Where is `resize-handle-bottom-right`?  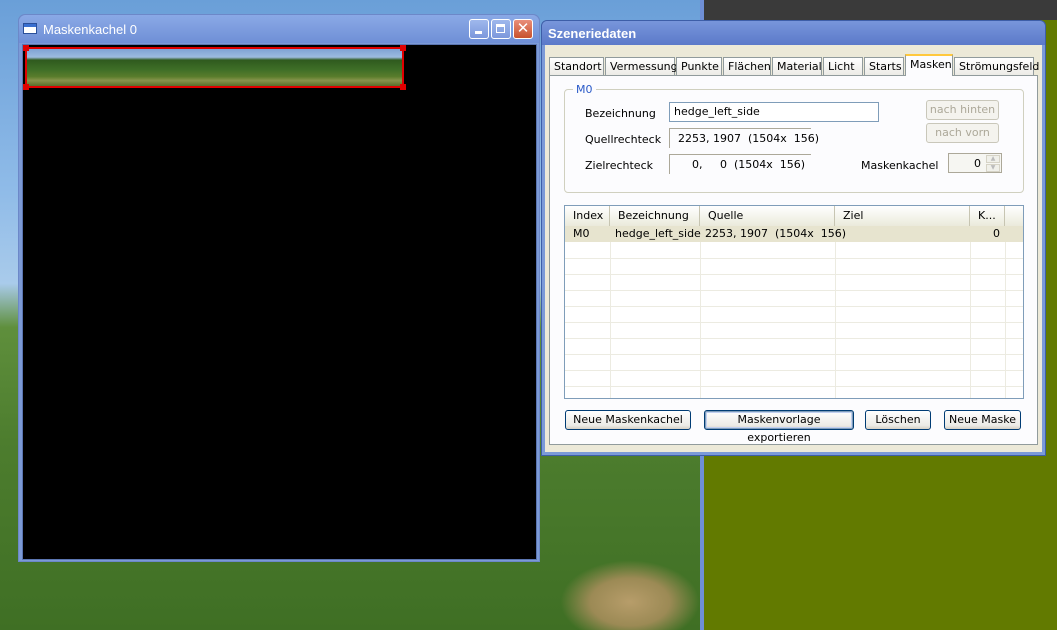 resize-handle-bottom-right is located at coordinates (403, 87).